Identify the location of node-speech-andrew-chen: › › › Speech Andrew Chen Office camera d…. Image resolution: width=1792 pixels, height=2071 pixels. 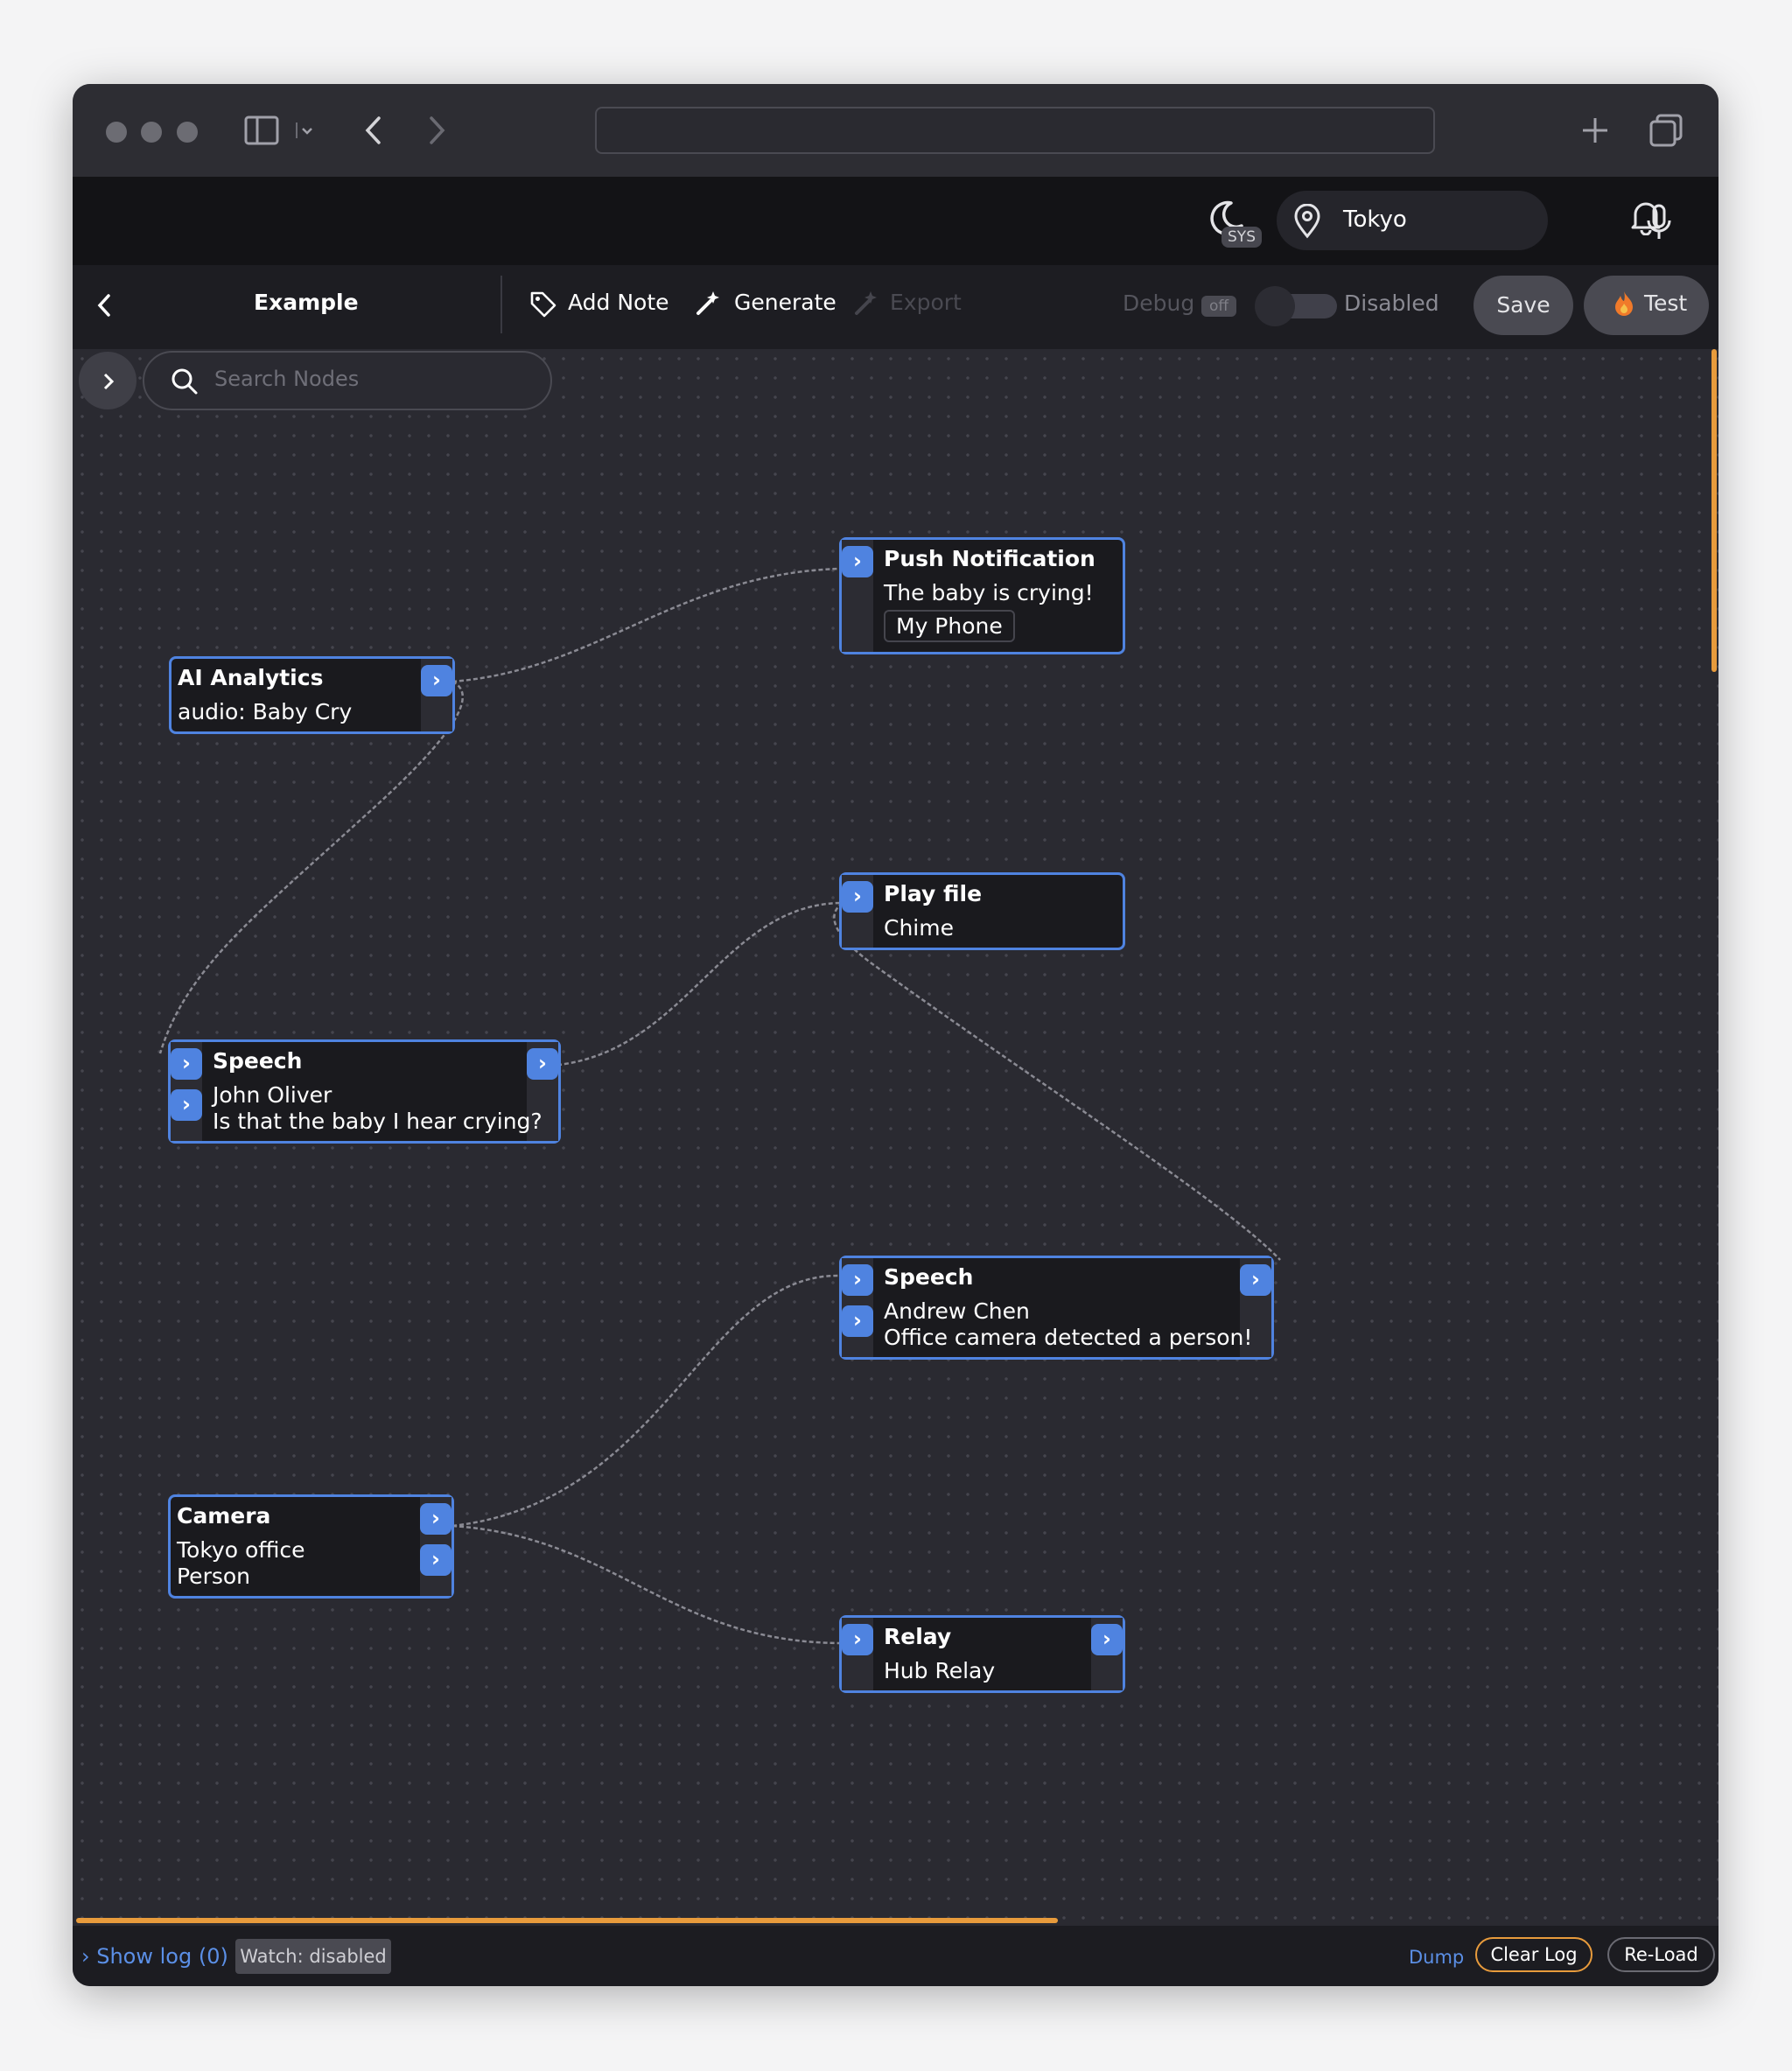
(1056, 1308).